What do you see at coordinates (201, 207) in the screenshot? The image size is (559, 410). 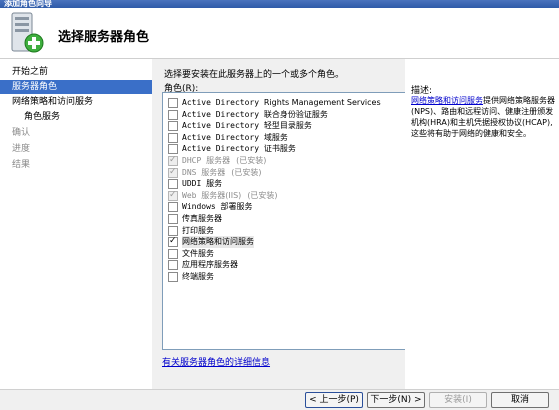 I see `role-label-prefix: Windows` at bounding box center [201, 207].